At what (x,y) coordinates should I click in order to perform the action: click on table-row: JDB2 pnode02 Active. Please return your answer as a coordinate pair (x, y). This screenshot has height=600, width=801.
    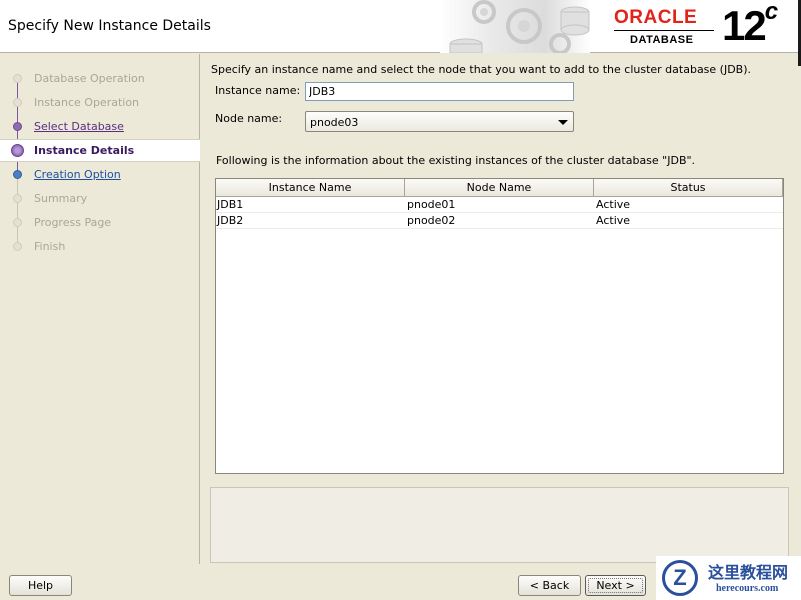
    Looking at the image, I should click on (499, 221).